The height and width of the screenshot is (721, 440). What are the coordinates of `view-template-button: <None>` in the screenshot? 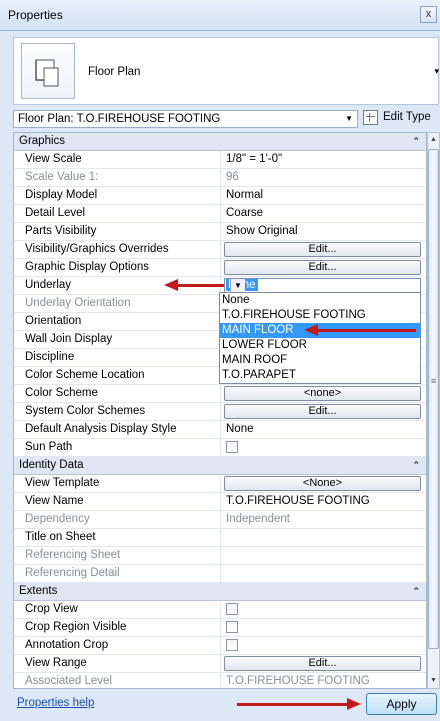 It's located at (322, 483).